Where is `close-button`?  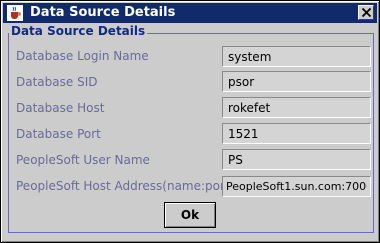 close-button is located at coordinates (366, 12).